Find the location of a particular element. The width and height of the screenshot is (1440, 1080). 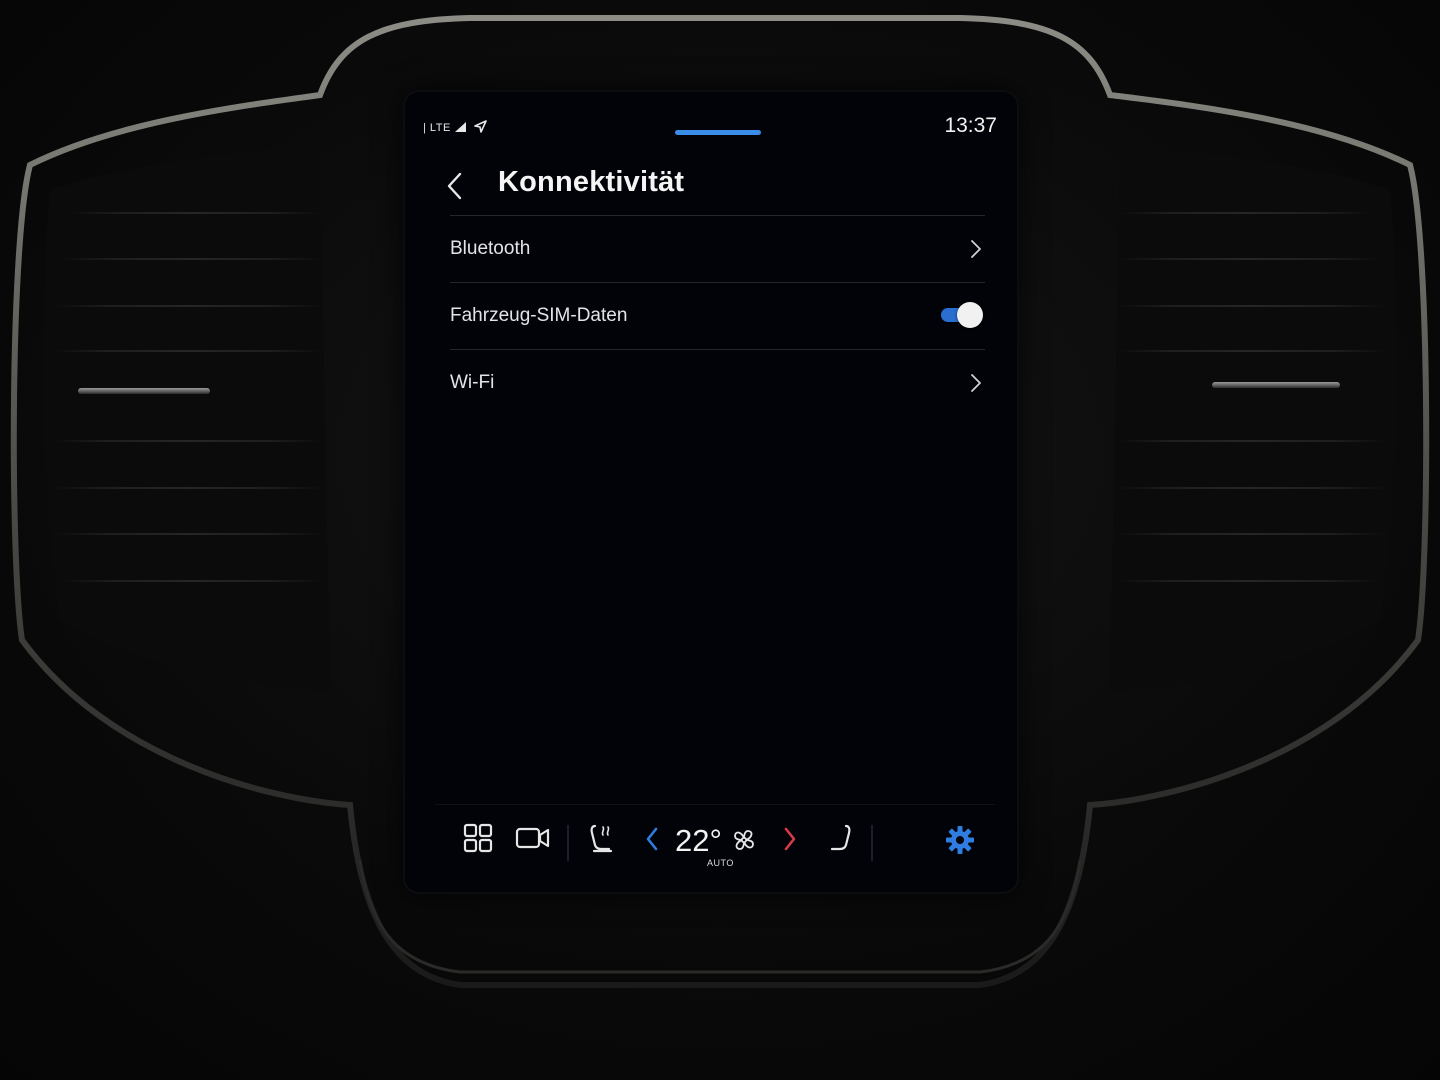

camera-button is located at coordinates (533, 838).